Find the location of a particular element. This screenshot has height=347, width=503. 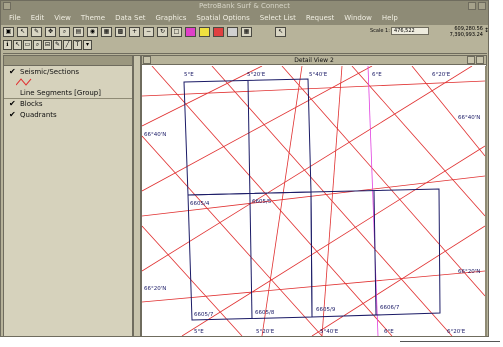

cursor-icon: ↖ is located at coordinates (280, 32).